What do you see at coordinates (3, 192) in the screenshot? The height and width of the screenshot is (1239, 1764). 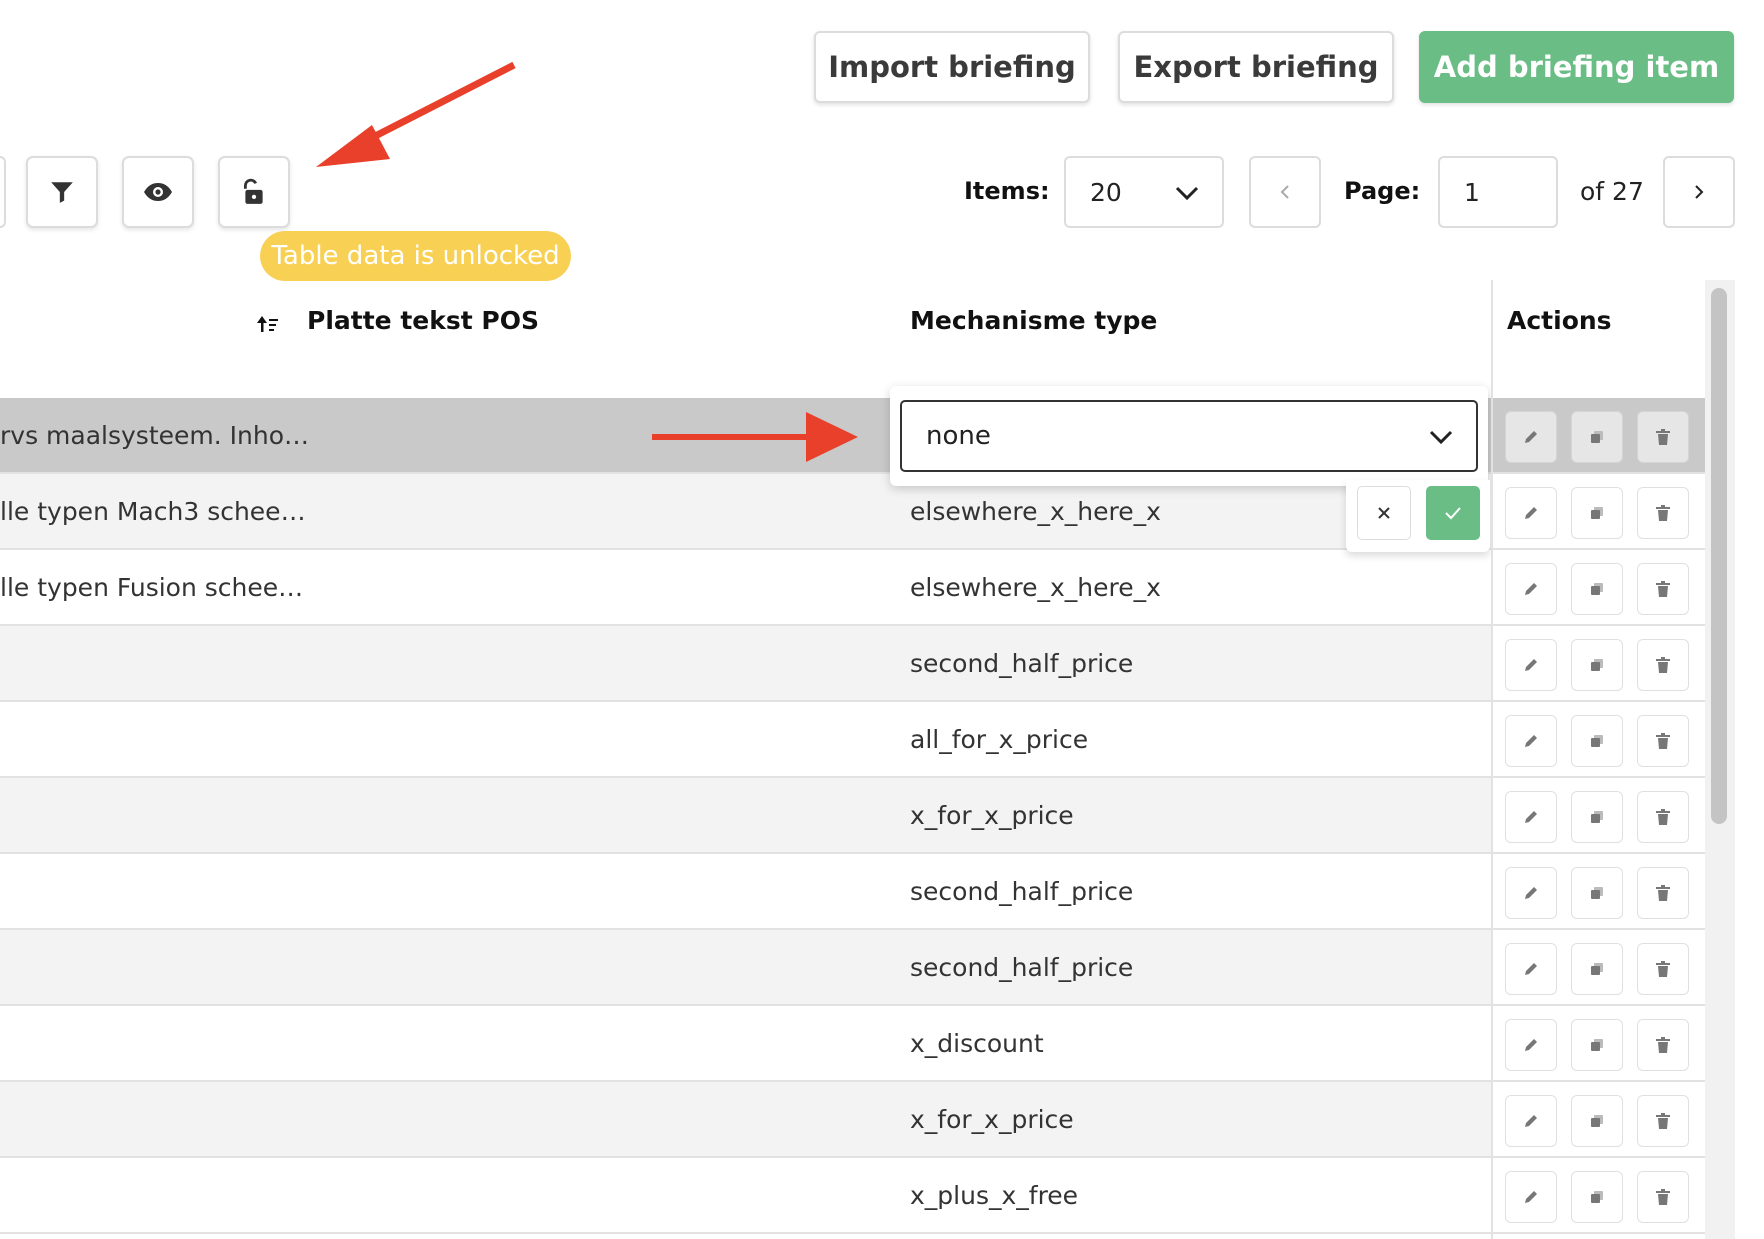 I see `partial-toolbar-button` at bounding box center [3, 192].